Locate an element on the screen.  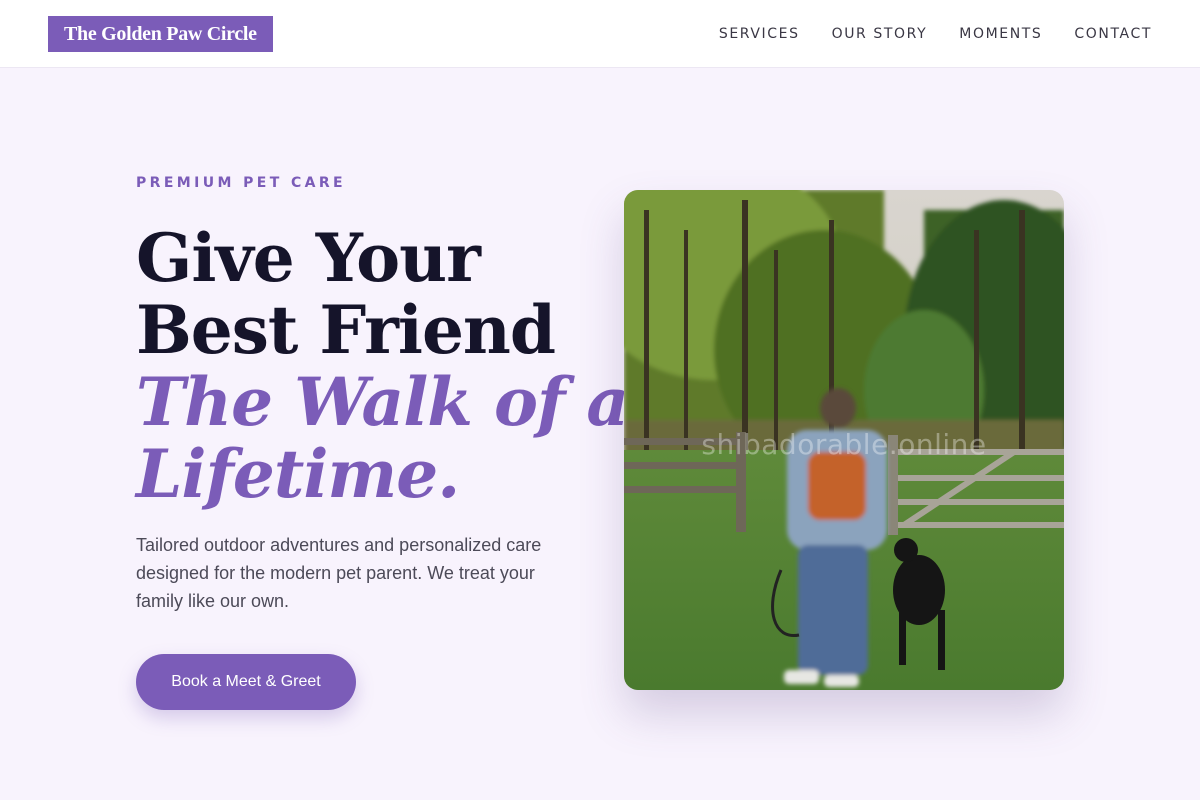
photo-watermark: shibadorable.online is located at coordinates (844, 444).